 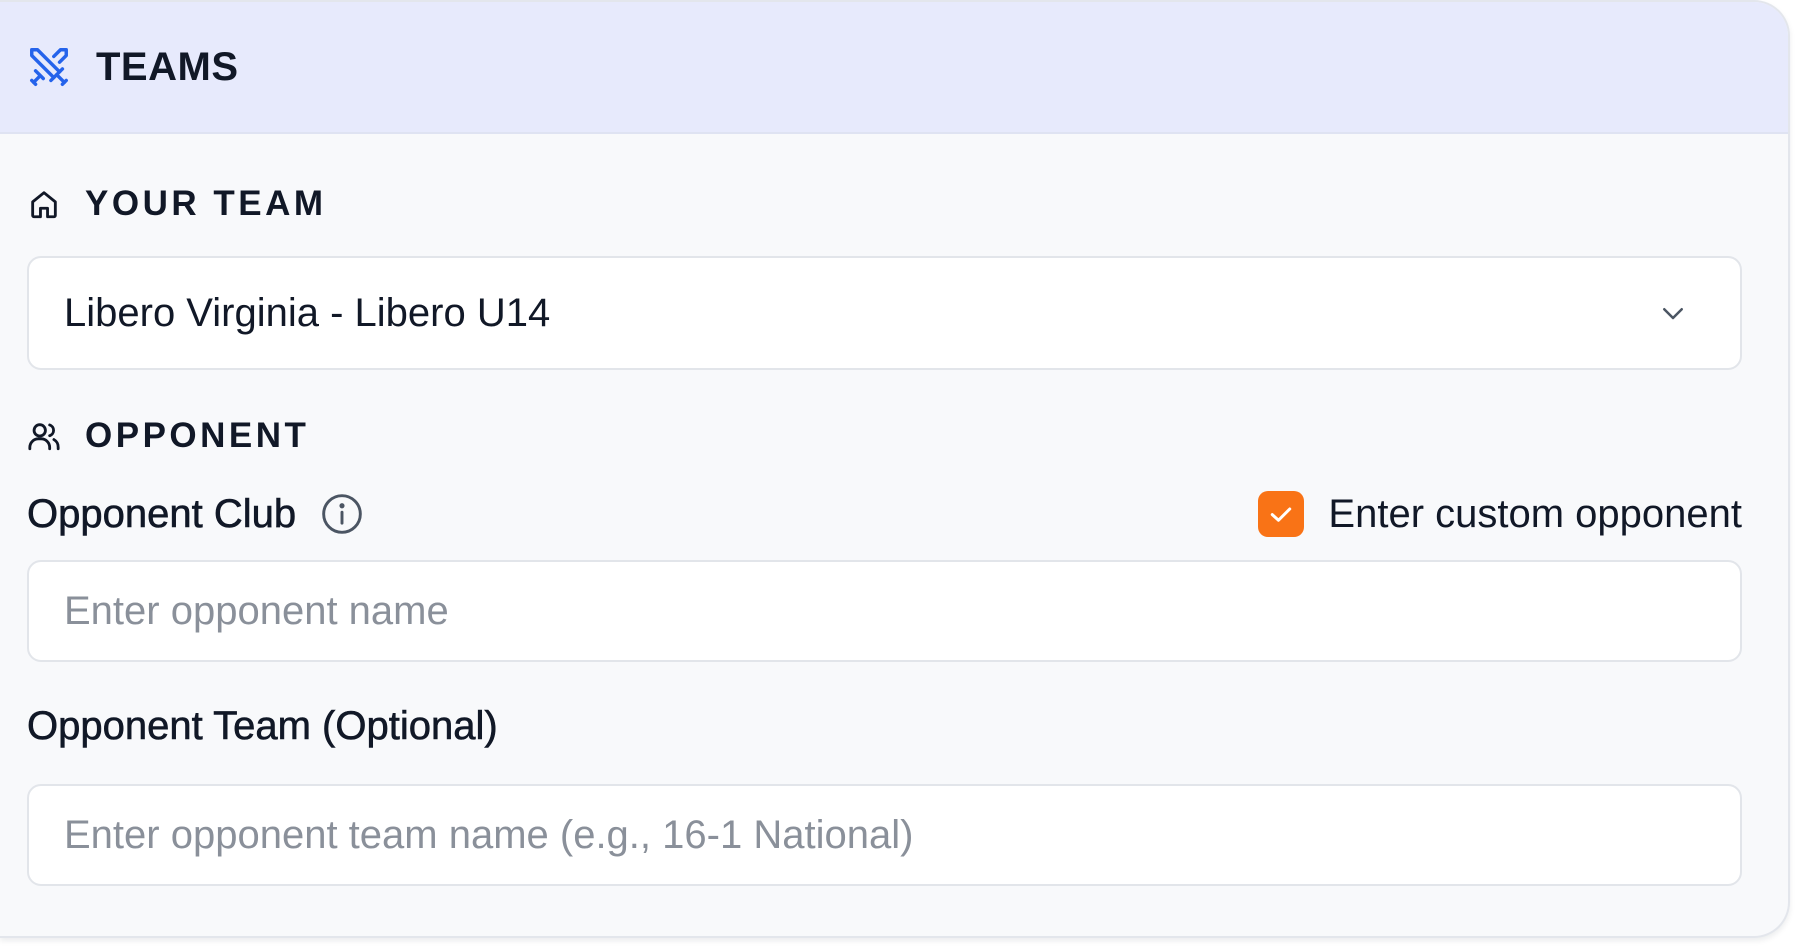 I want to click on card-title: TEAMS, so click(x=167, y=66).